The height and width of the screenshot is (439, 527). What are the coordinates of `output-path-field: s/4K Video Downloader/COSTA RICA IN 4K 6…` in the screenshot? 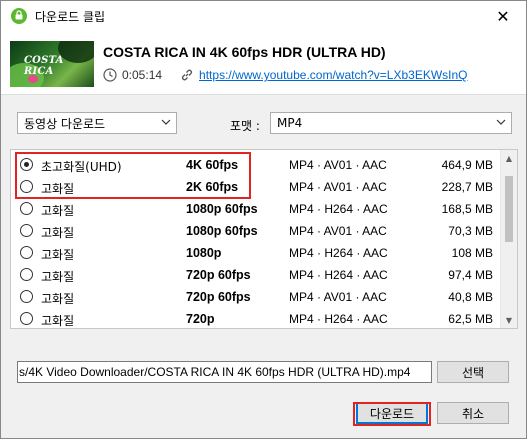 It's located at (224, 372).